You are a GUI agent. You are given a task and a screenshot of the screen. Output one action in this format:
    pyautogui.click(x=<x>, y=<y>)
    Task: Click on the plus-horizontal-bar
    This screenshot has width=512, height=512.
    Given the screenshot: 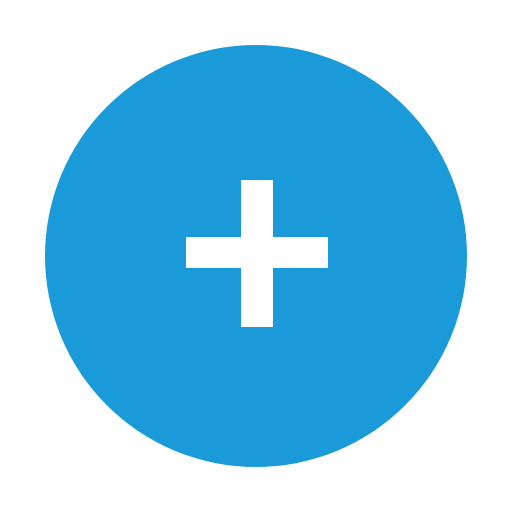 What is the action you would take?
    pyautogui.click(x=257, y=252)
    